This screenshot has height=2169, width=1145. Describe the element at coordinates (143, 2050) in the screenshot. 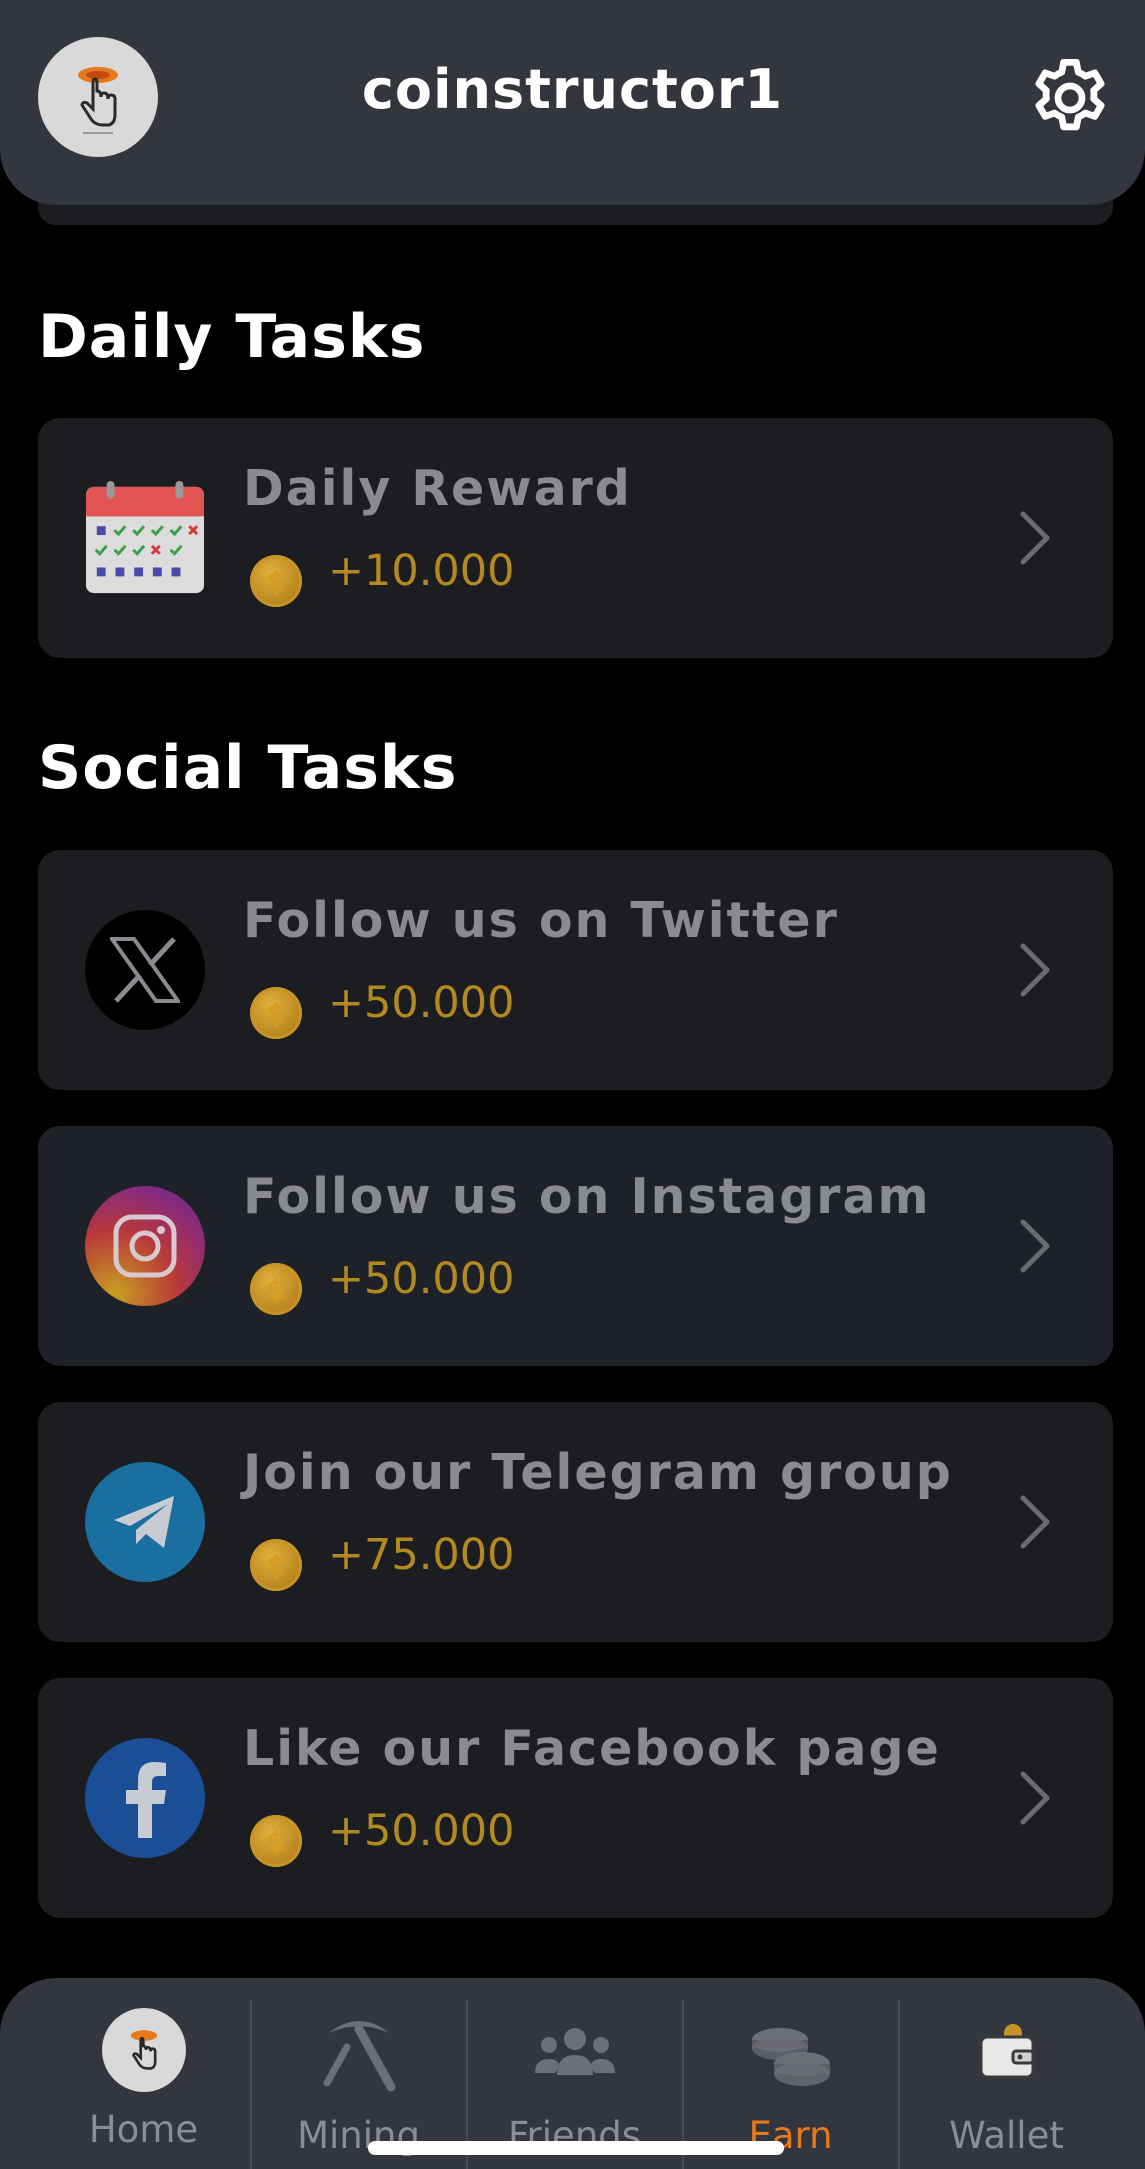

I see `home-logo-icon` at that location.